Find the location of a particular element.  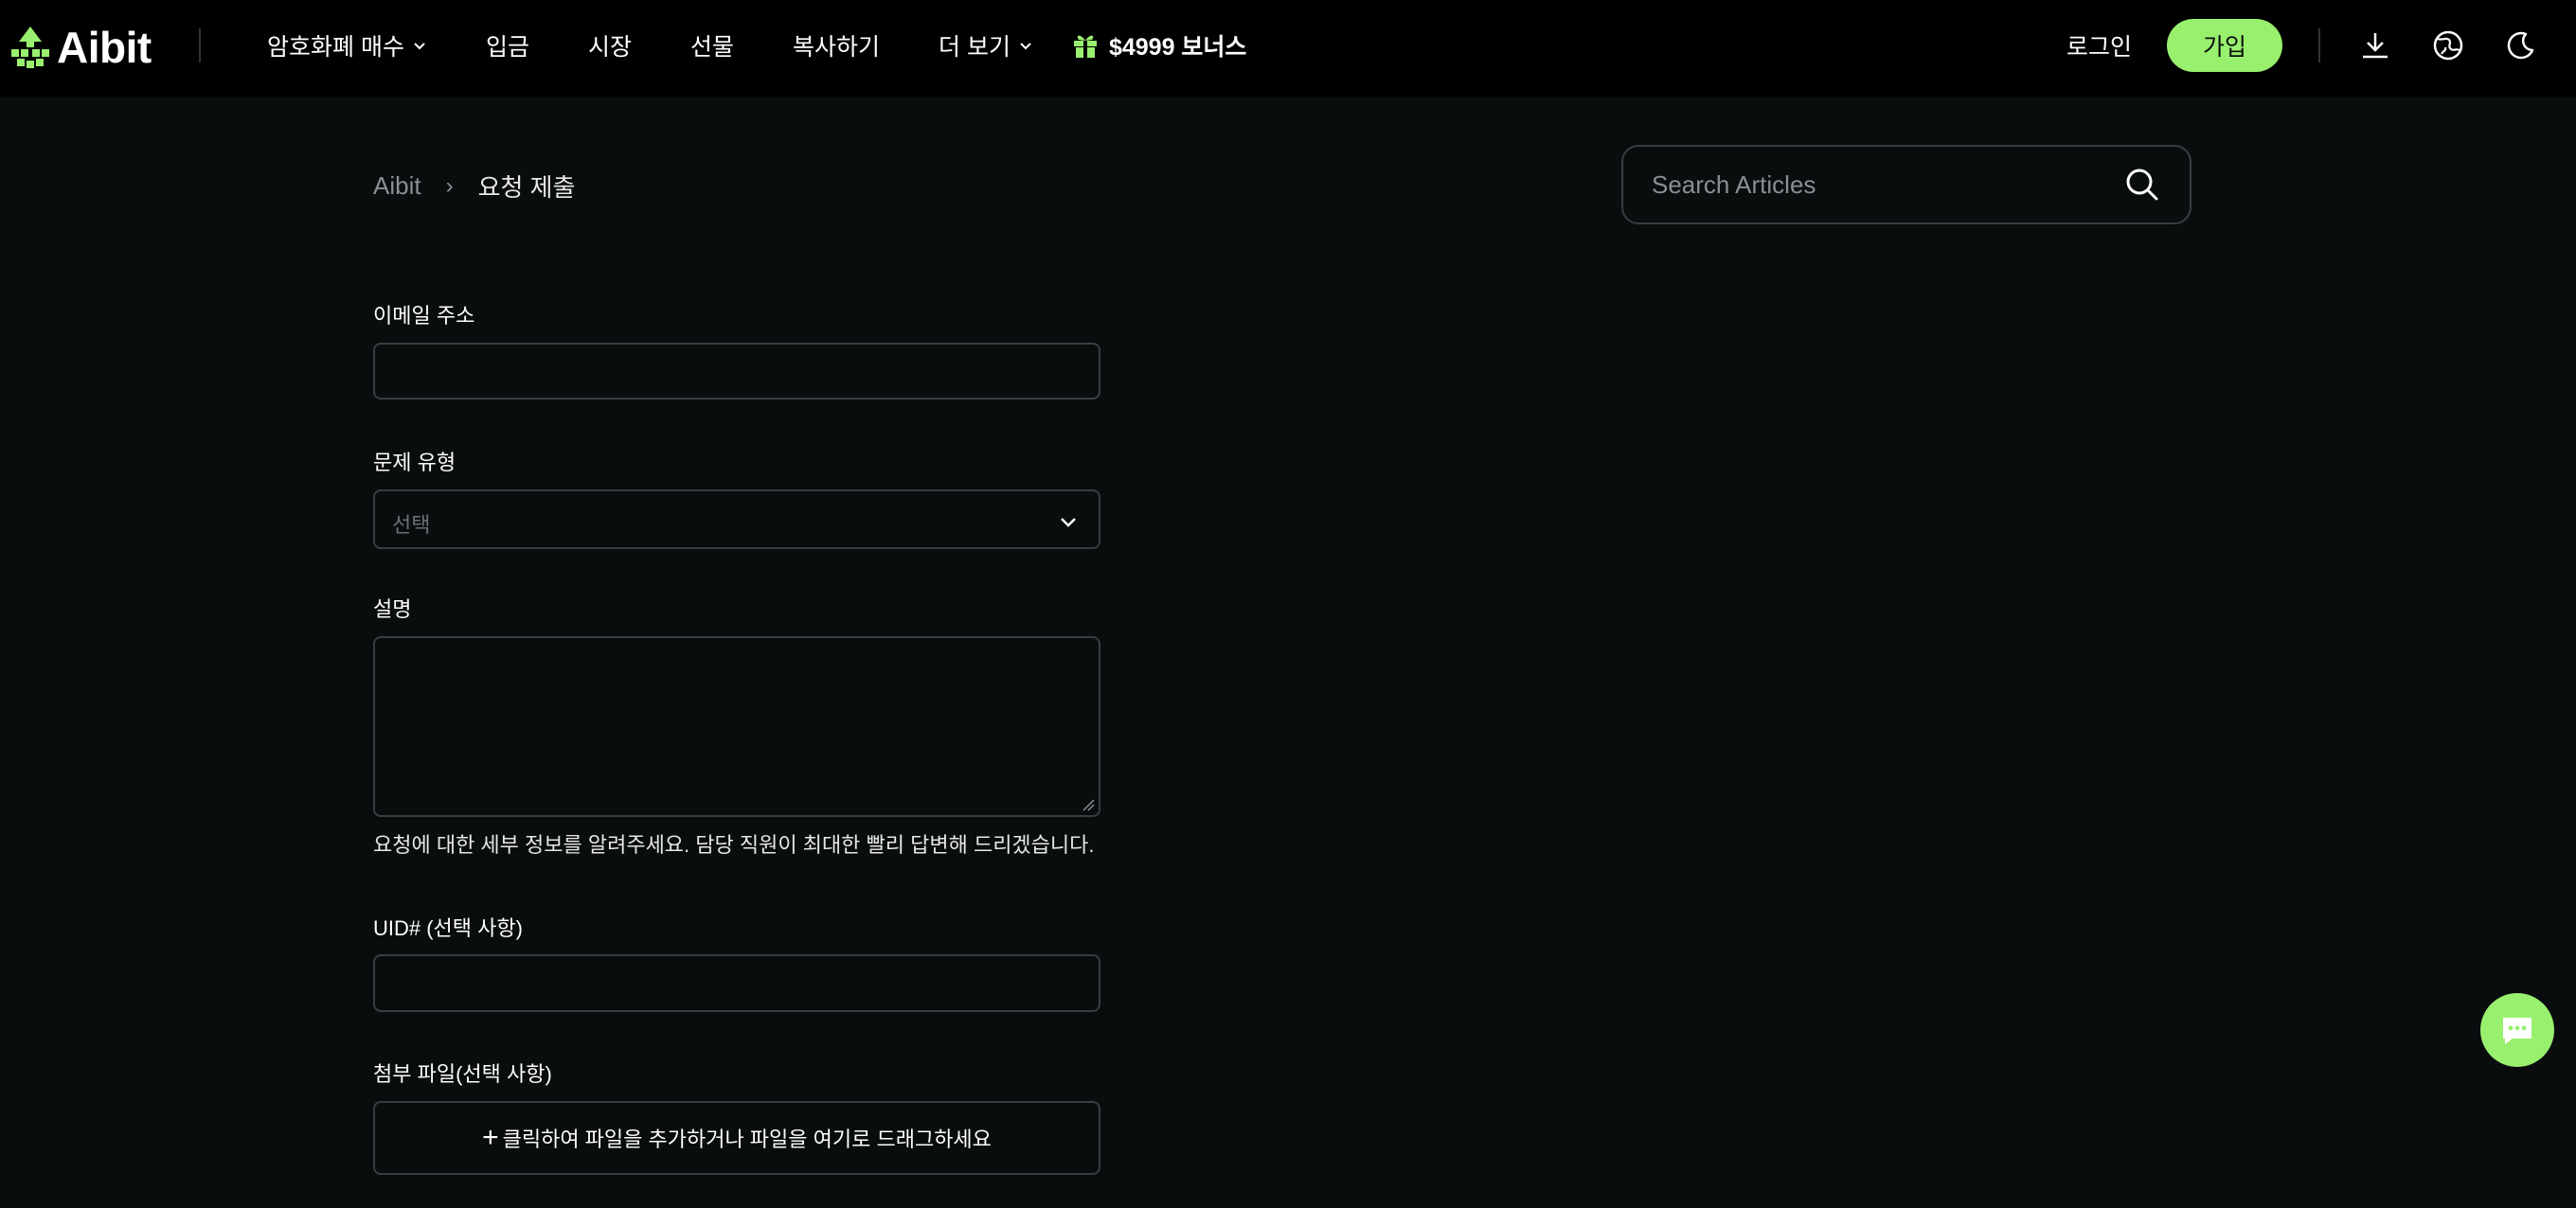

moon-icon is located at coordinates (2521, 45).